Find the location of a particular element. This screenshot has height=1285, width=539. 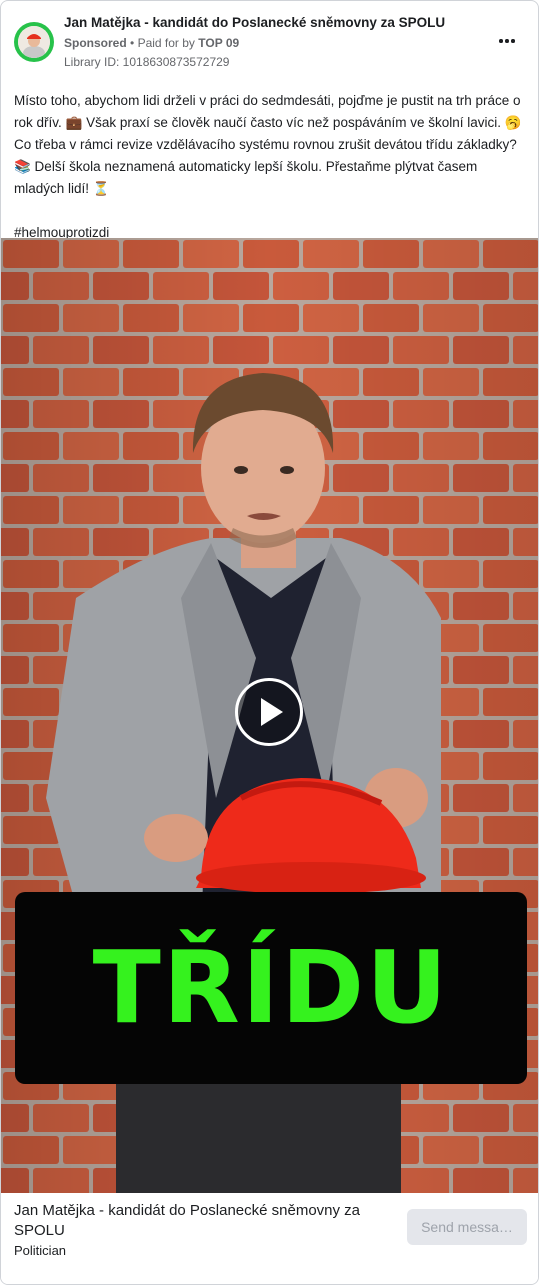

sponsored-line: Sponsored • Paid for by TOP 09 is located at coordinates (151, 43).